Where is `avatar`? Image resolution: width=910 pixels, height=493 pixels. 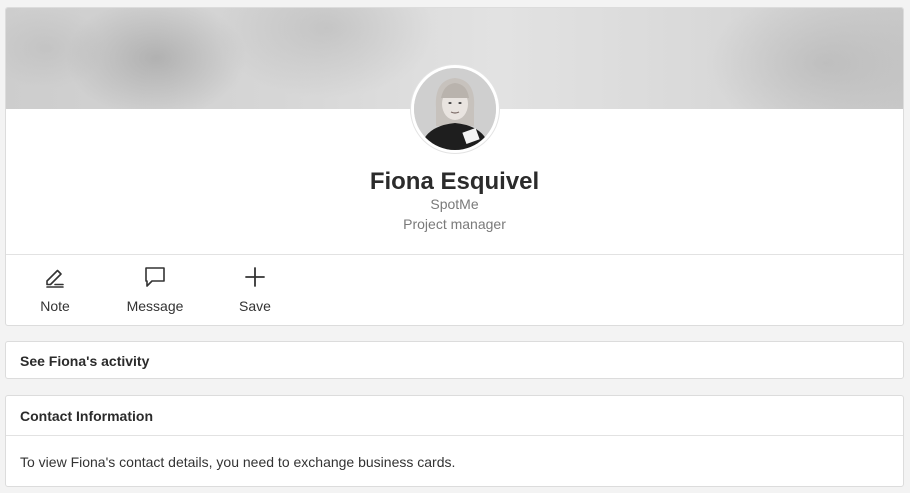
avatar is located at coordinates (455, 109).